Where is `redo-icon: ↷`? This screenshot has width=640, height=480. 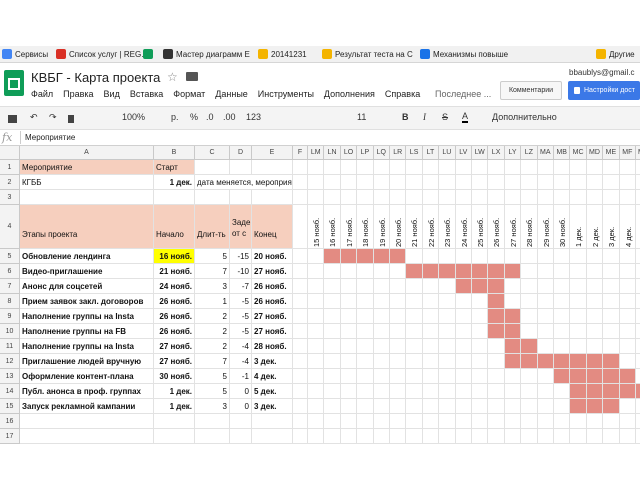 redo-icon: ↷ is located at coordinates (53, 117).